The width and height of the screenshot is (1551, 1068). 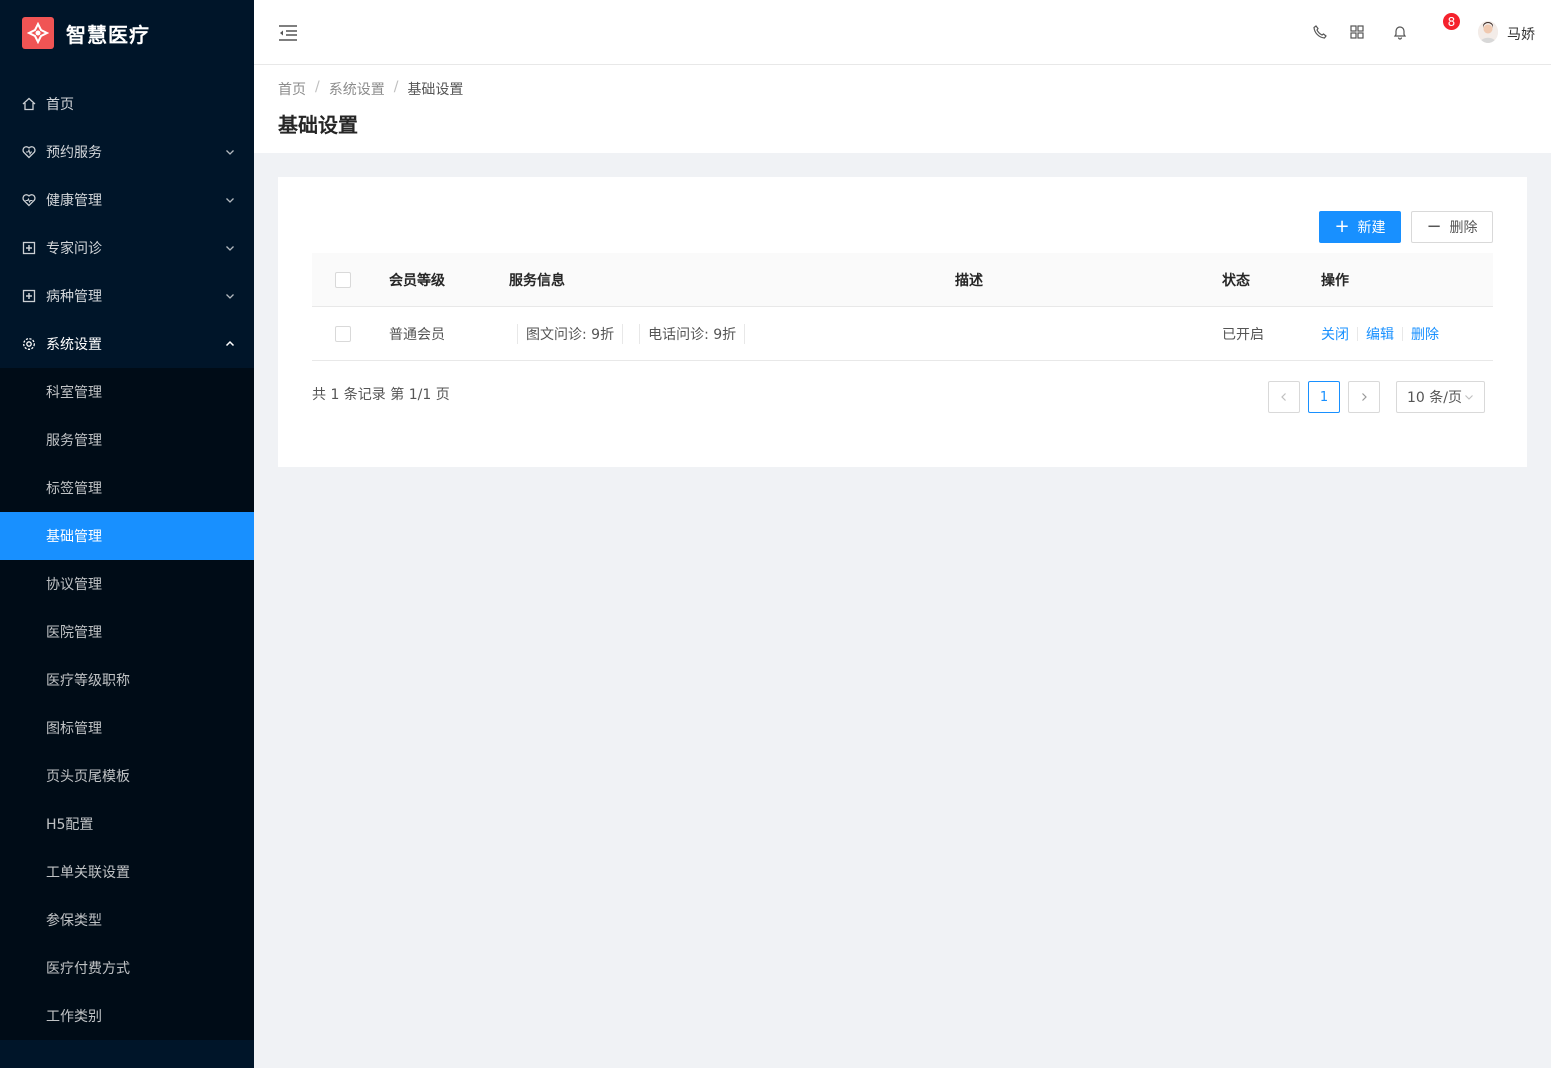 I want to click on service-tag: 图文问诊: 9折, so click(x=570, y=334).